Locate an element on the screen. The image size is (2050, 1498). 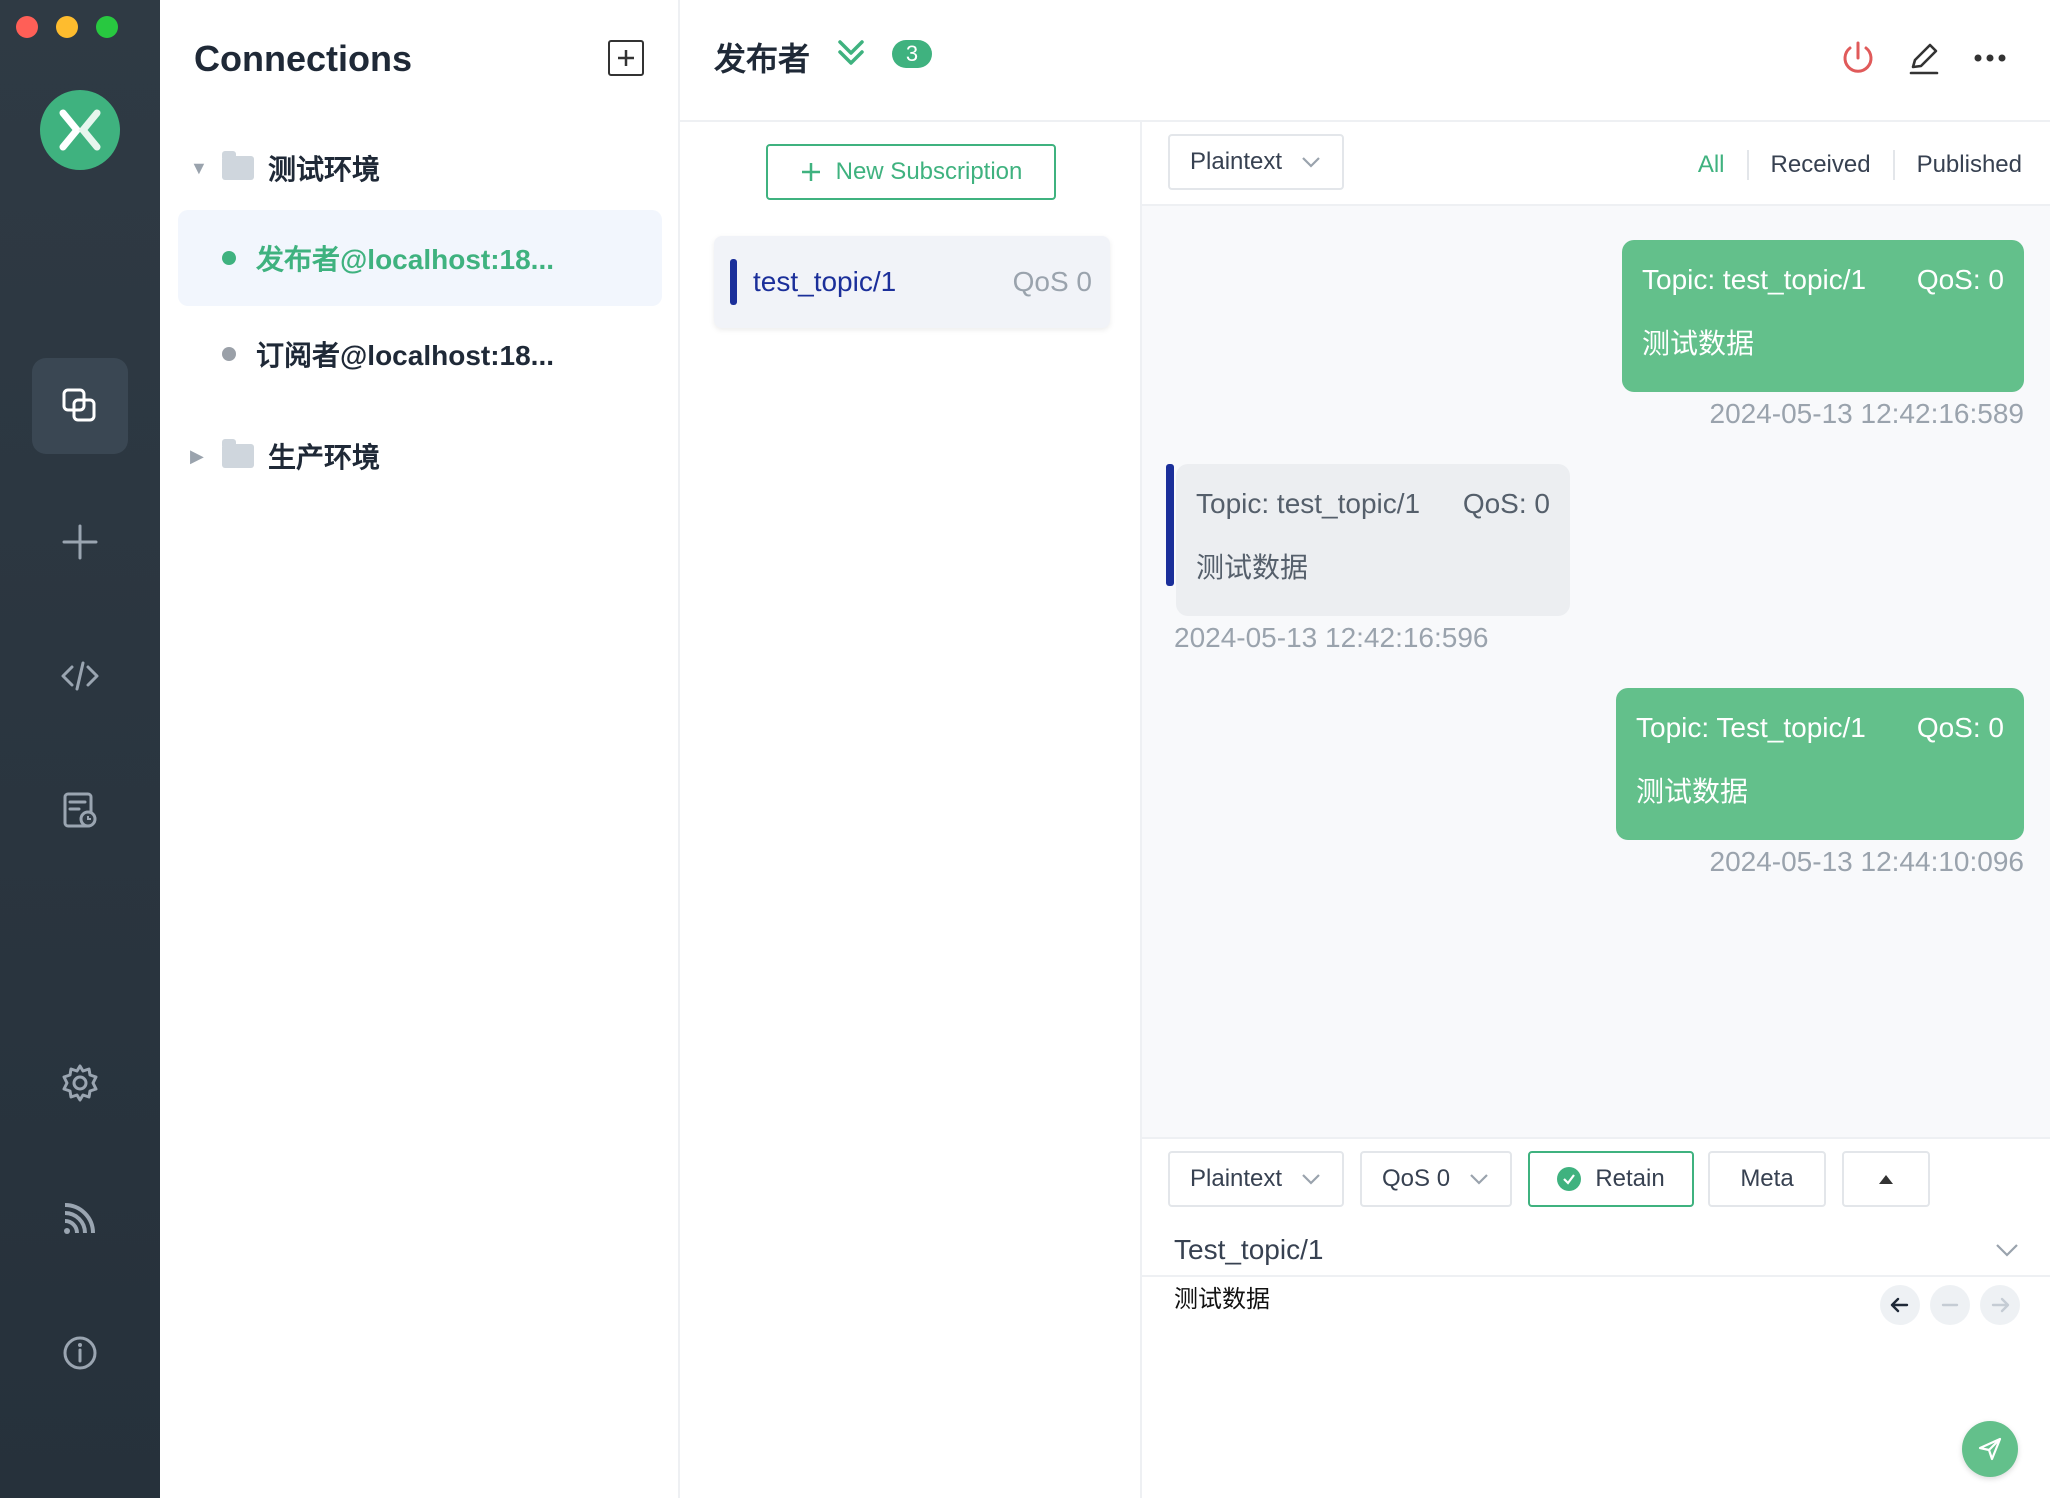
history-clear-button is located at coordinates (1950, 1305).